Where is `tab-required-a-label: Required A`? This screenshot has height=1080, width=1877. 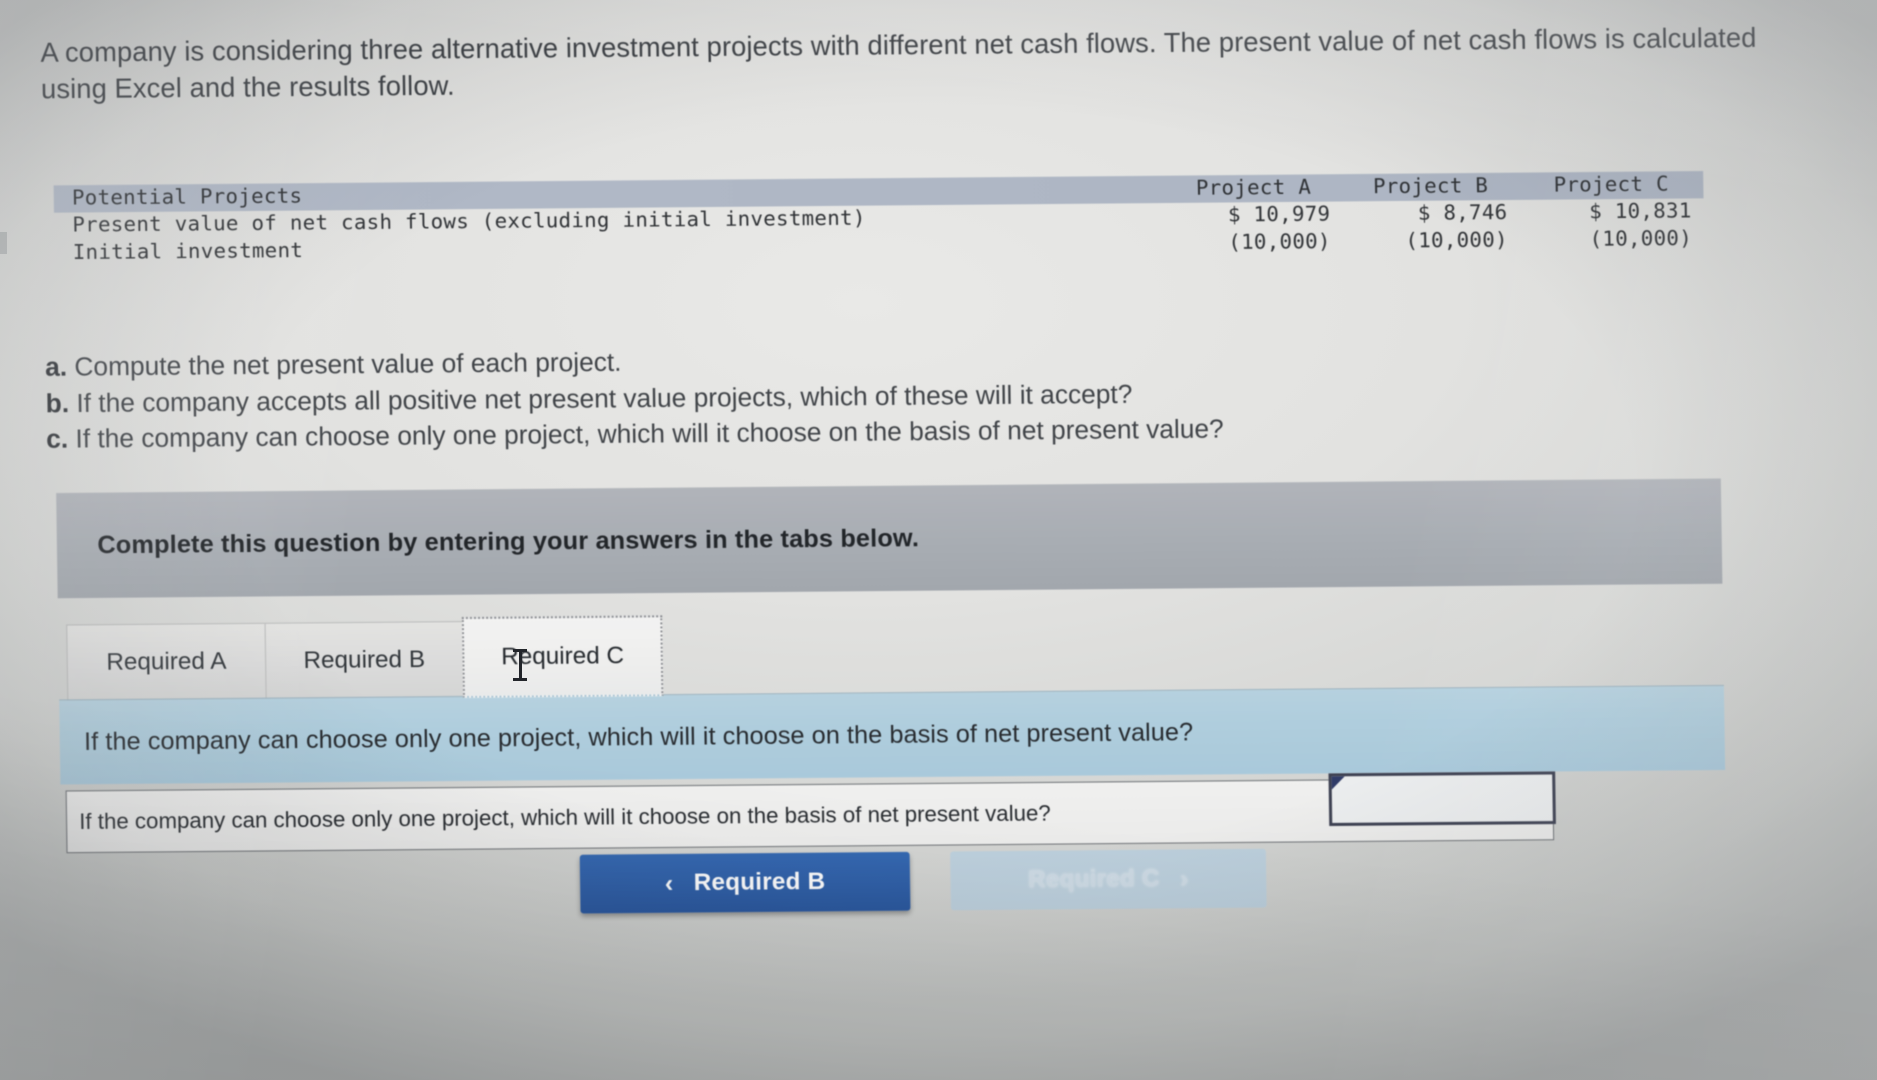
tab-required-a-label: Required A is located at coordinates (166, 661).